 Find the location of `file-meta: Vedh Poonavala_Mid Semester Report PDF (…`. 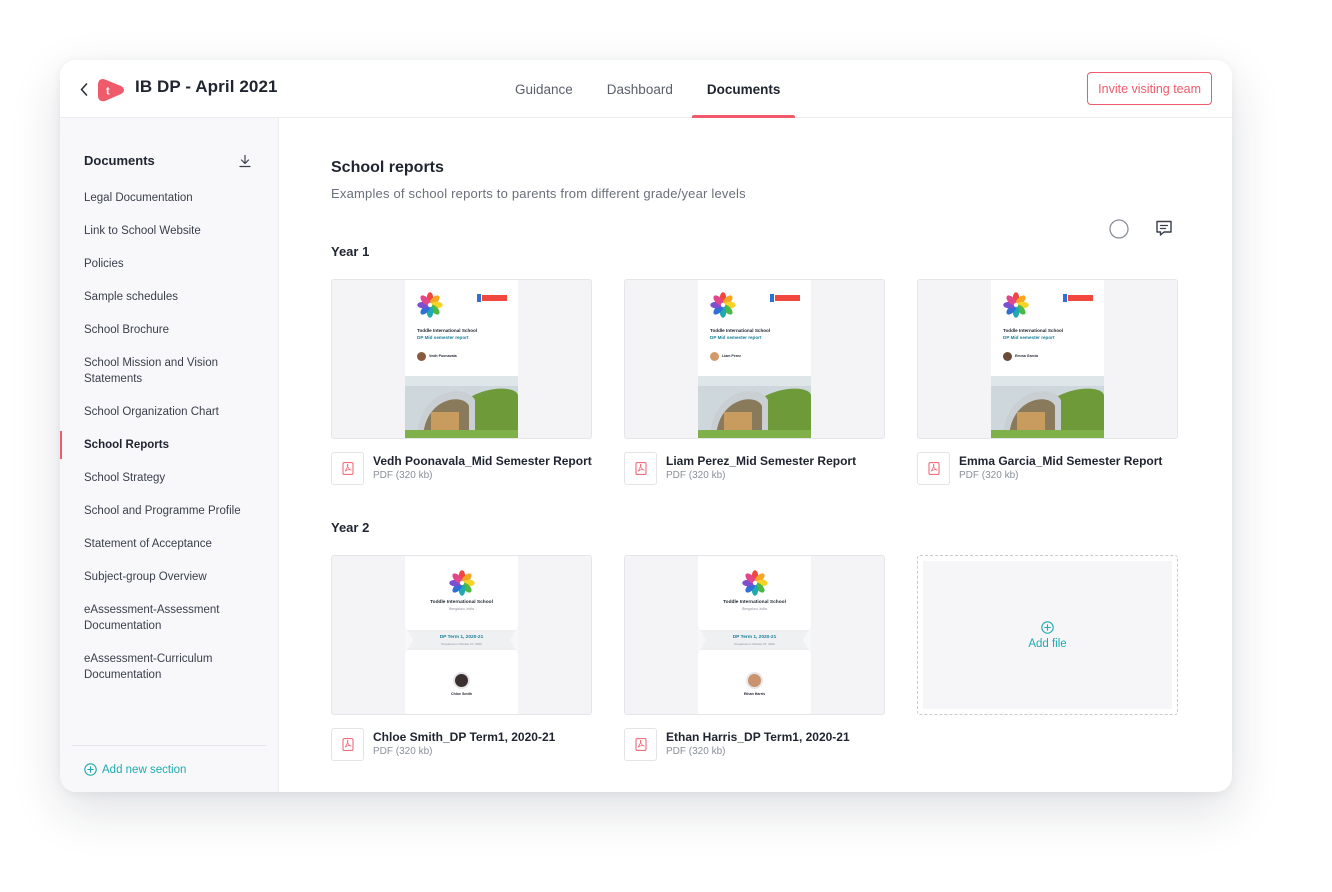

file-meta: Vedh Poonavala_Mid Semester Report PDF (… is located at coordinates (461, 468).